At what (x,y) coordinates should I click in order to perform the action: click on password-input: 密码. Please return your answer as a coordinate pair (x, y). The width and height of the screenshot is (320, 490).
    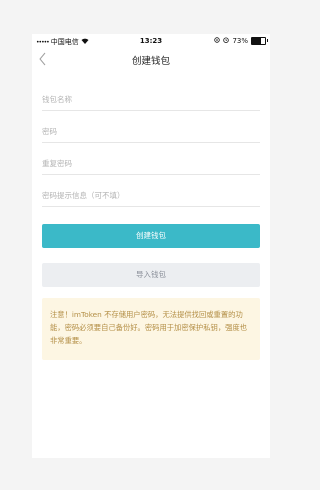
    Looking at the image, I should click on (151, 131).